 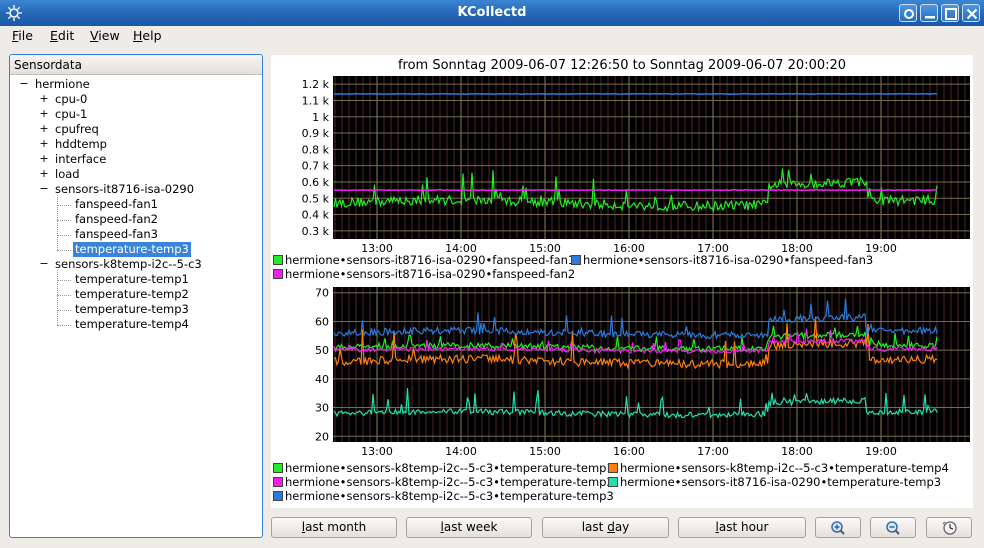 I want to click on zoom-in-button, so click(x=838, y=527).